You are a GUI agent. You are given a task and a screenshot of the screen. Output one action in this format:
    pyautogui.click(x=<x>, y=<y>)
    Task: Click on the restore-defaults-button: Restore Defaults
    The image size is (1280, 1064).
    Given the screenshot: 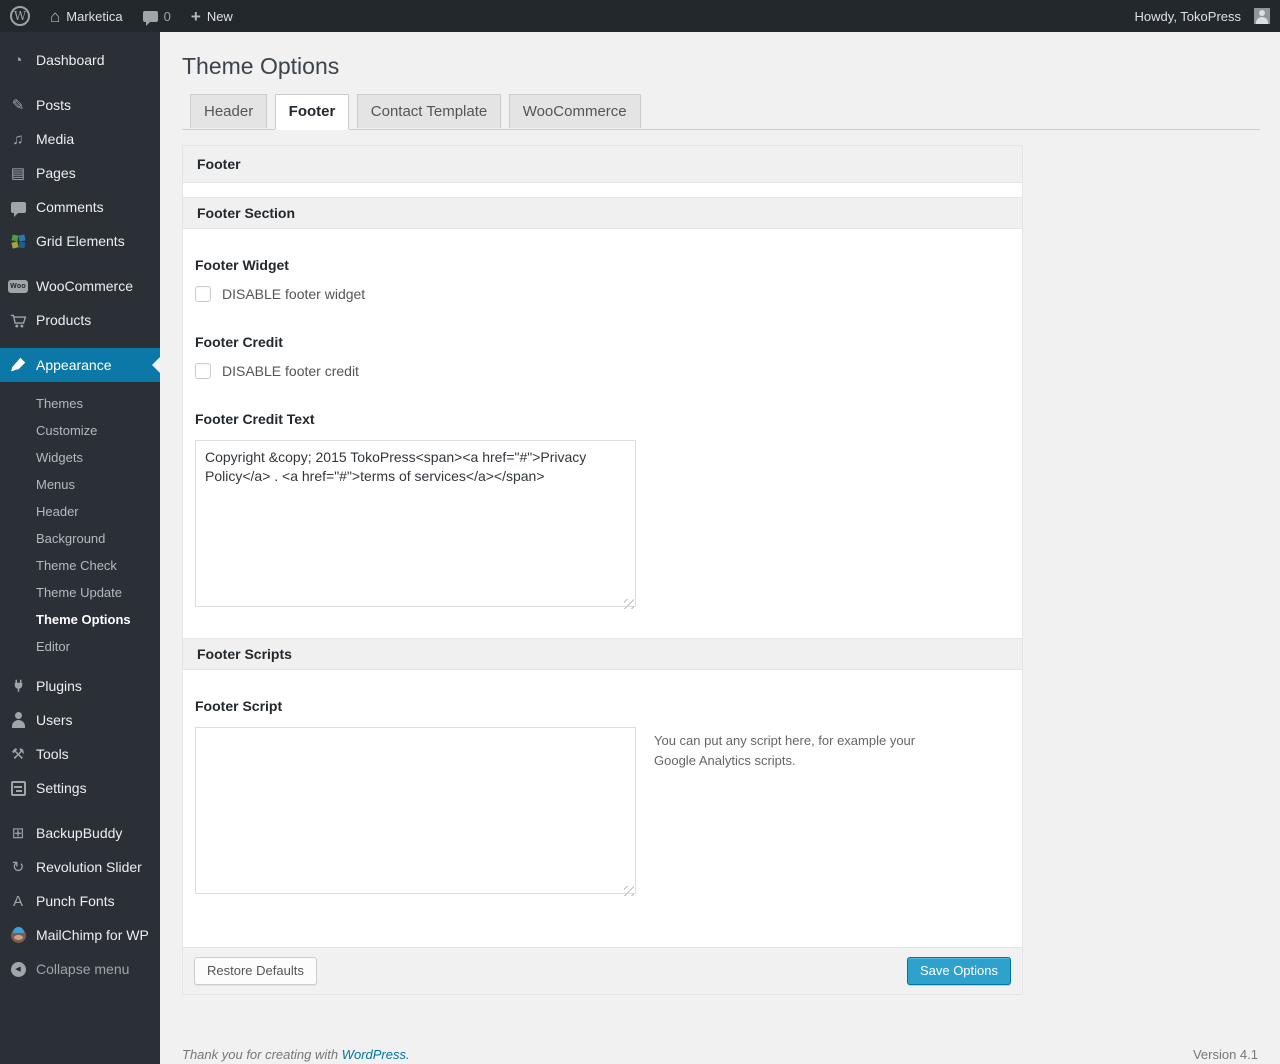 What is the action you would take?
    pyautogui.click(x=255, y=971)
    